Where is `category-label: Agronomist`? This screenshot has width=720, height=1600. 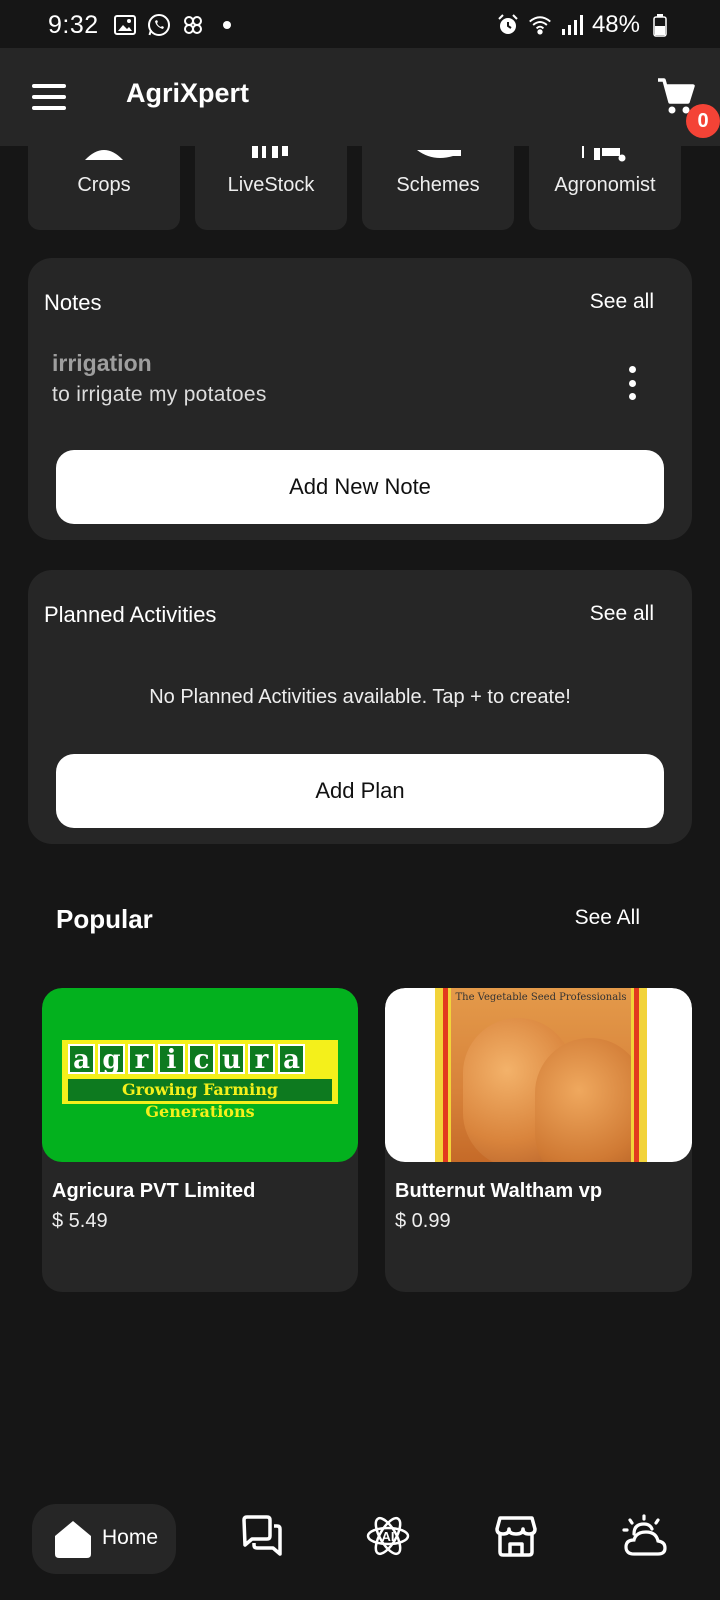 category-label: Agronomist is located at coordinates (605, 185).